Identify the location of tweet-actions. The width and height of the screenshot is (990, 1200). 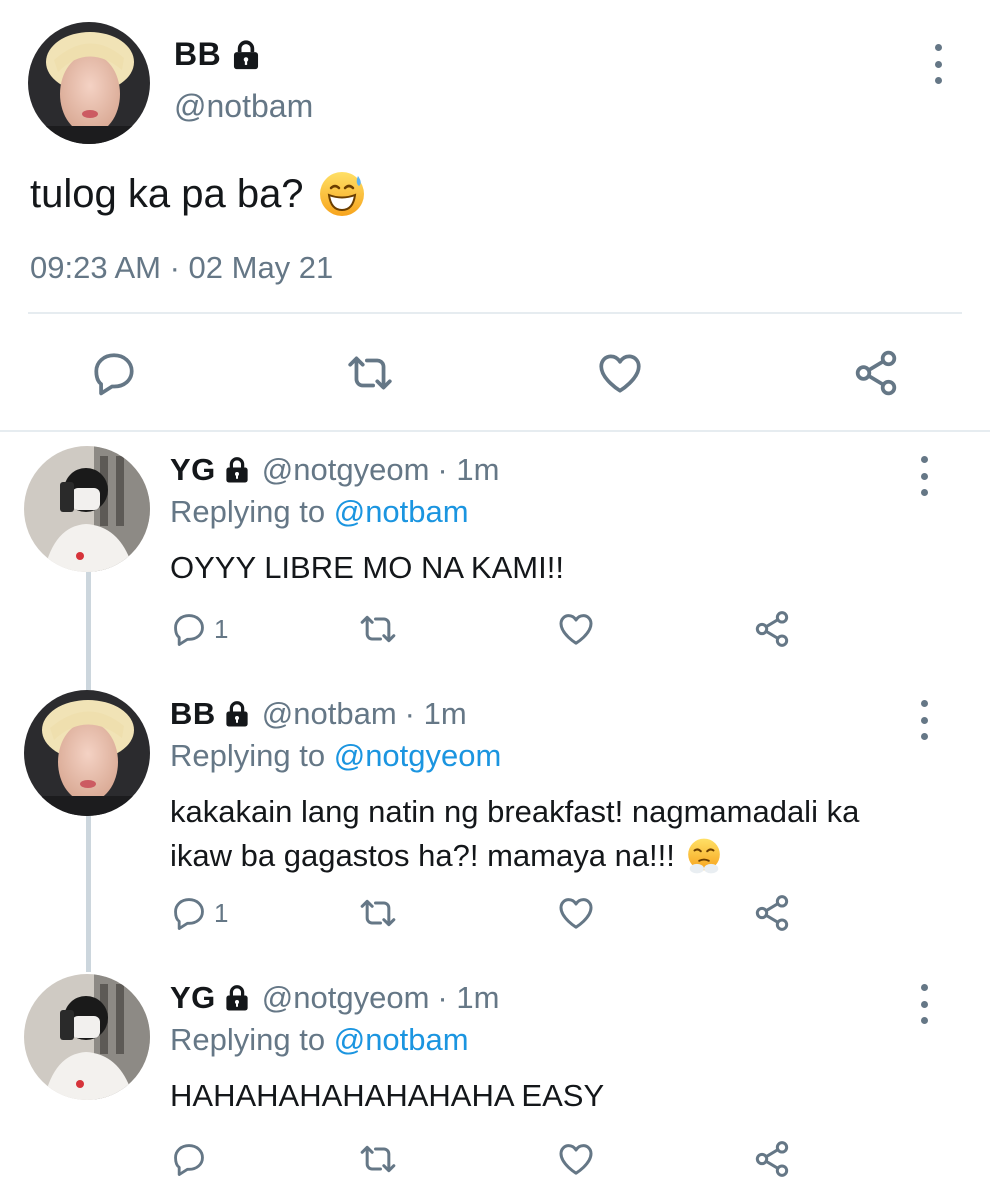
(495, 373).